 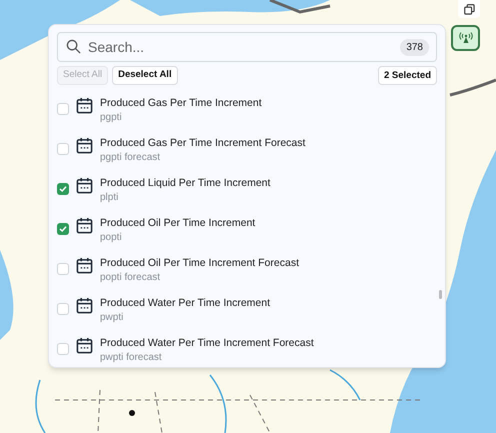 I want to click on list-item: Produced Gas Per Time Increment Forecast pgpti forecast, so click(x=247, y=153).